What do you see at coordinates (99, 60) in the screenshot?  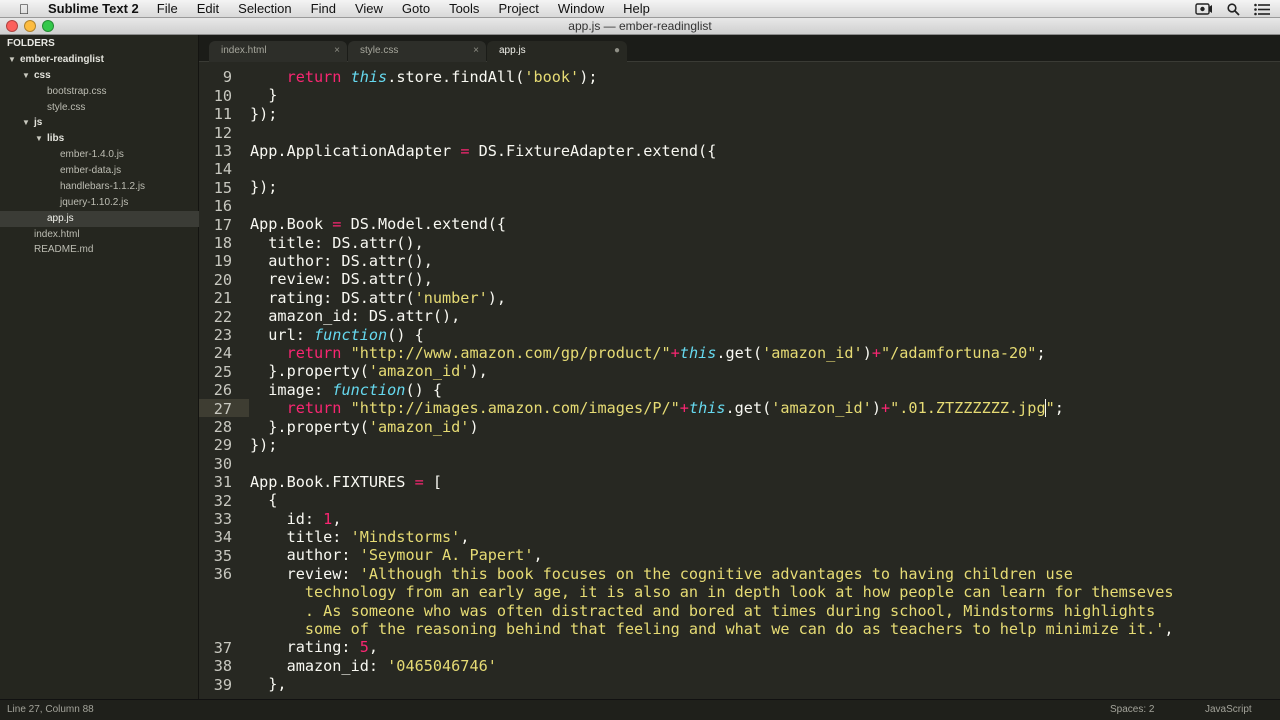 I see `tree-folder-ember-readinglist: ▼ ember-readinglist` at bounding box center [99, 60].